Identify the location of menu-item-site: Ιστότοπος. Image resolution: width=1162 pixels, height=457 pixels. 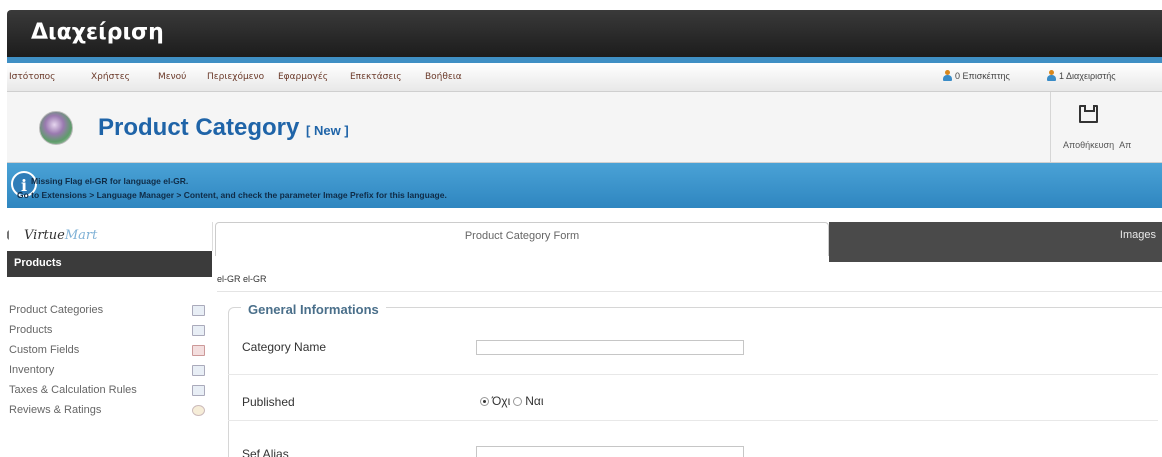
(32, 77).